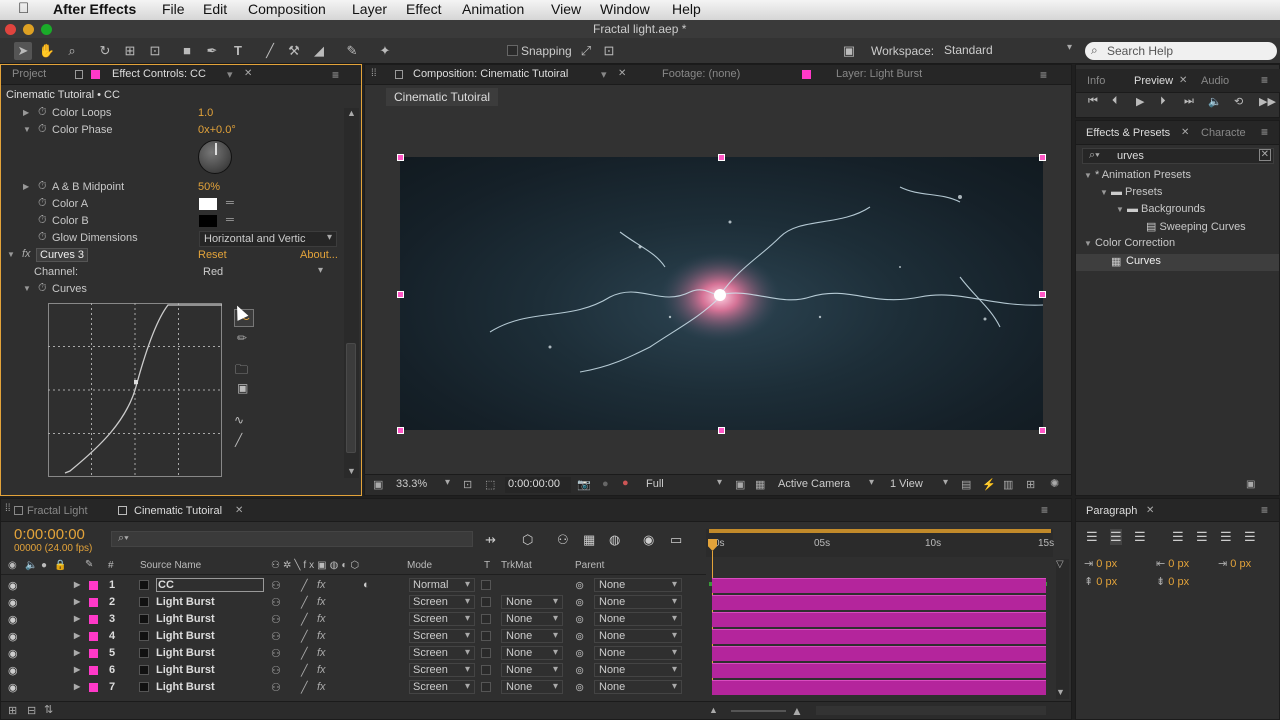  What do you see at coordinates (294, 51) in the screenshot?
I see `clone-stamp-tool-icon: ⚒` at bounding box center [294, 51].